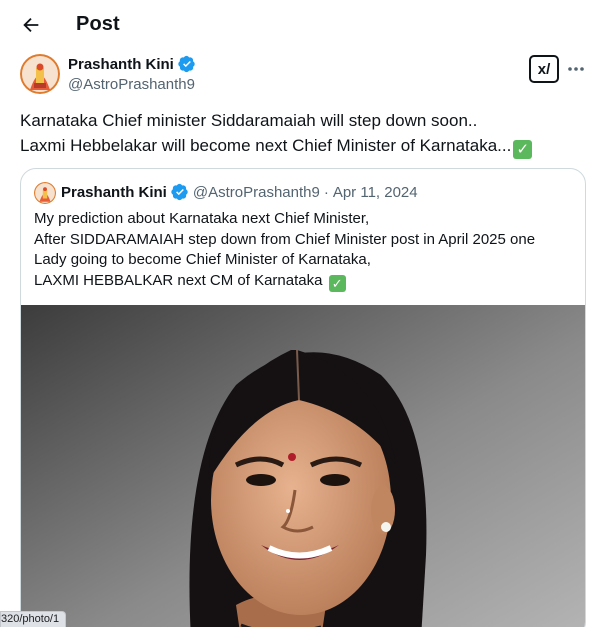  Describe the element at coordinates (375, 192) in the screenshot. I see `quoted-post-date: Apr 11, 2024` at that location.